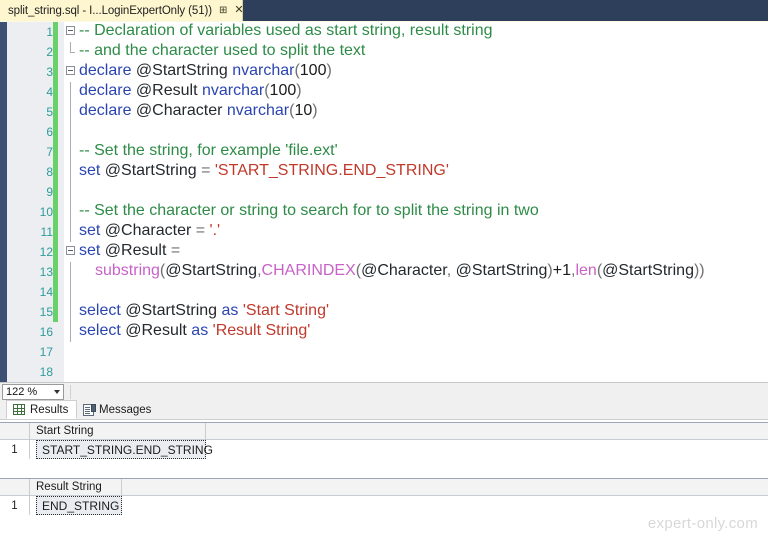 Image resolution: width=768 pixels, height=538 pixels. I want to click on zoom-level-dropdown: 122 %, so click(33, 392).